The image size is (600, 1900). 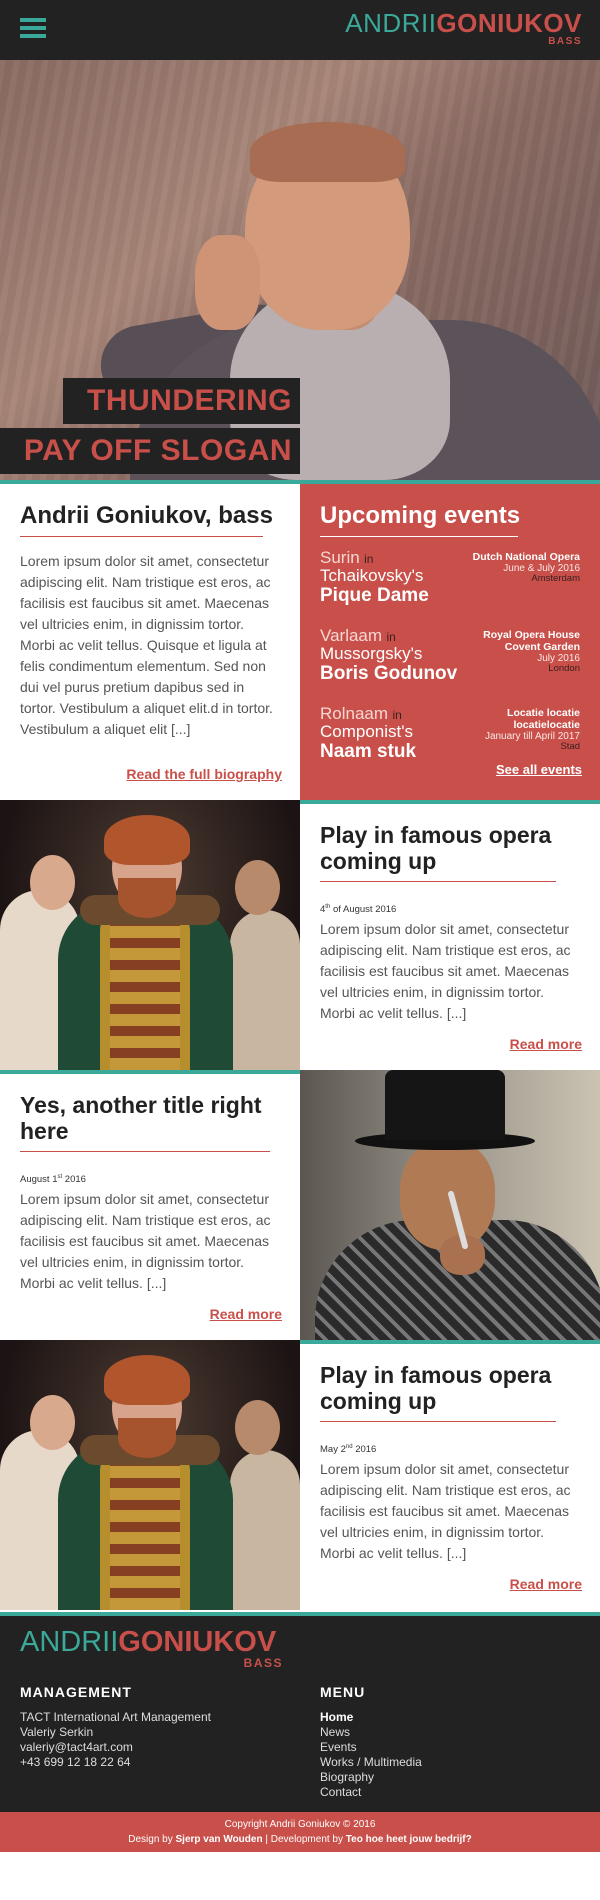 What do you see at coordinates (531, 640) in the screenshot?
I see `event-venue: Royal Opera House Covent Garden` at bounding box center [531, 640].